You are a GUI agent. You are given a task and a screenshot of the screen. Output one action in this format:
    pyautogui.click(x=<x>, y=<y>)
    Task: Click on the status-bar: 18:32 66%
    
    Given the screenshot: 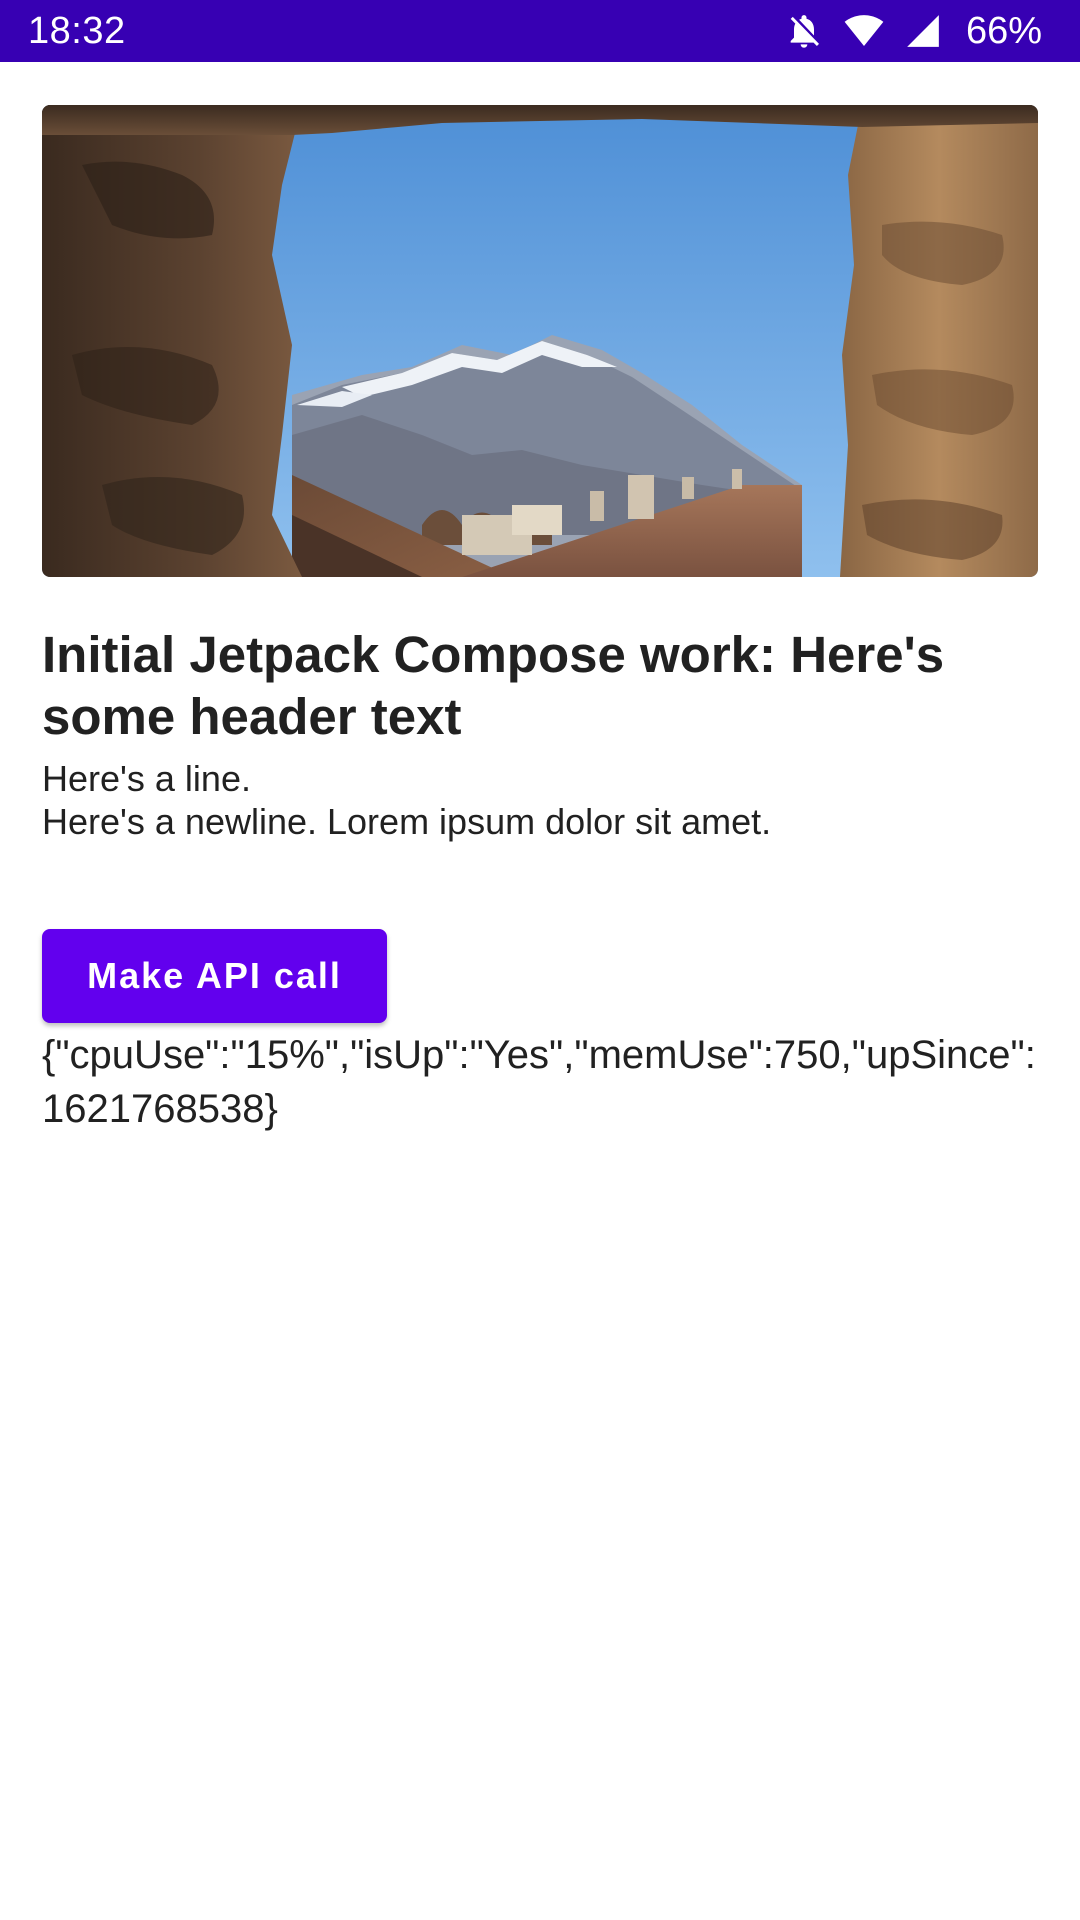 What is the action you would take?
    pyautogui.click(x=540, y=31)
    